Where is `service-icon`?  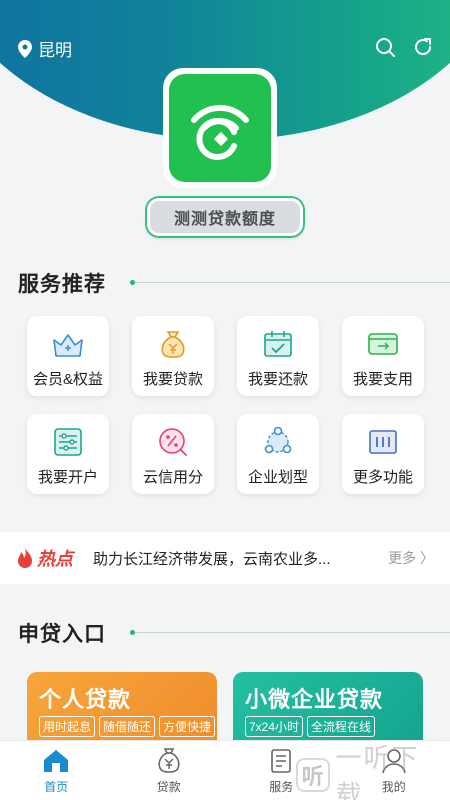
service-icon is located at coordinates (281, 761).